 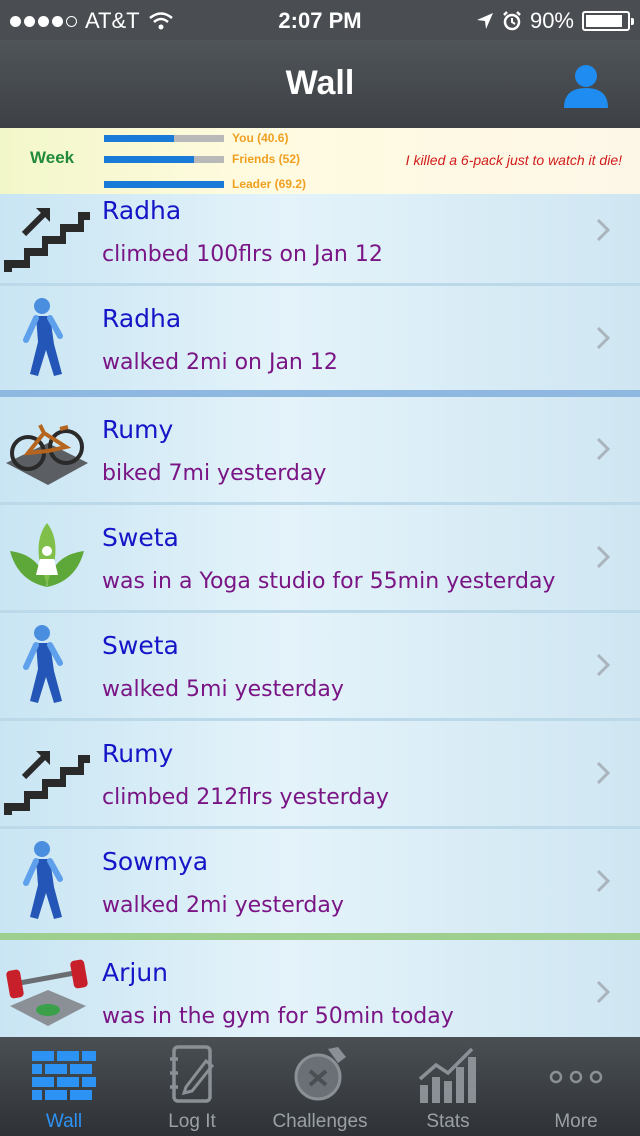 I want to click on progress-bar-leader: Leader (69.2), so click(x=205, y=184).